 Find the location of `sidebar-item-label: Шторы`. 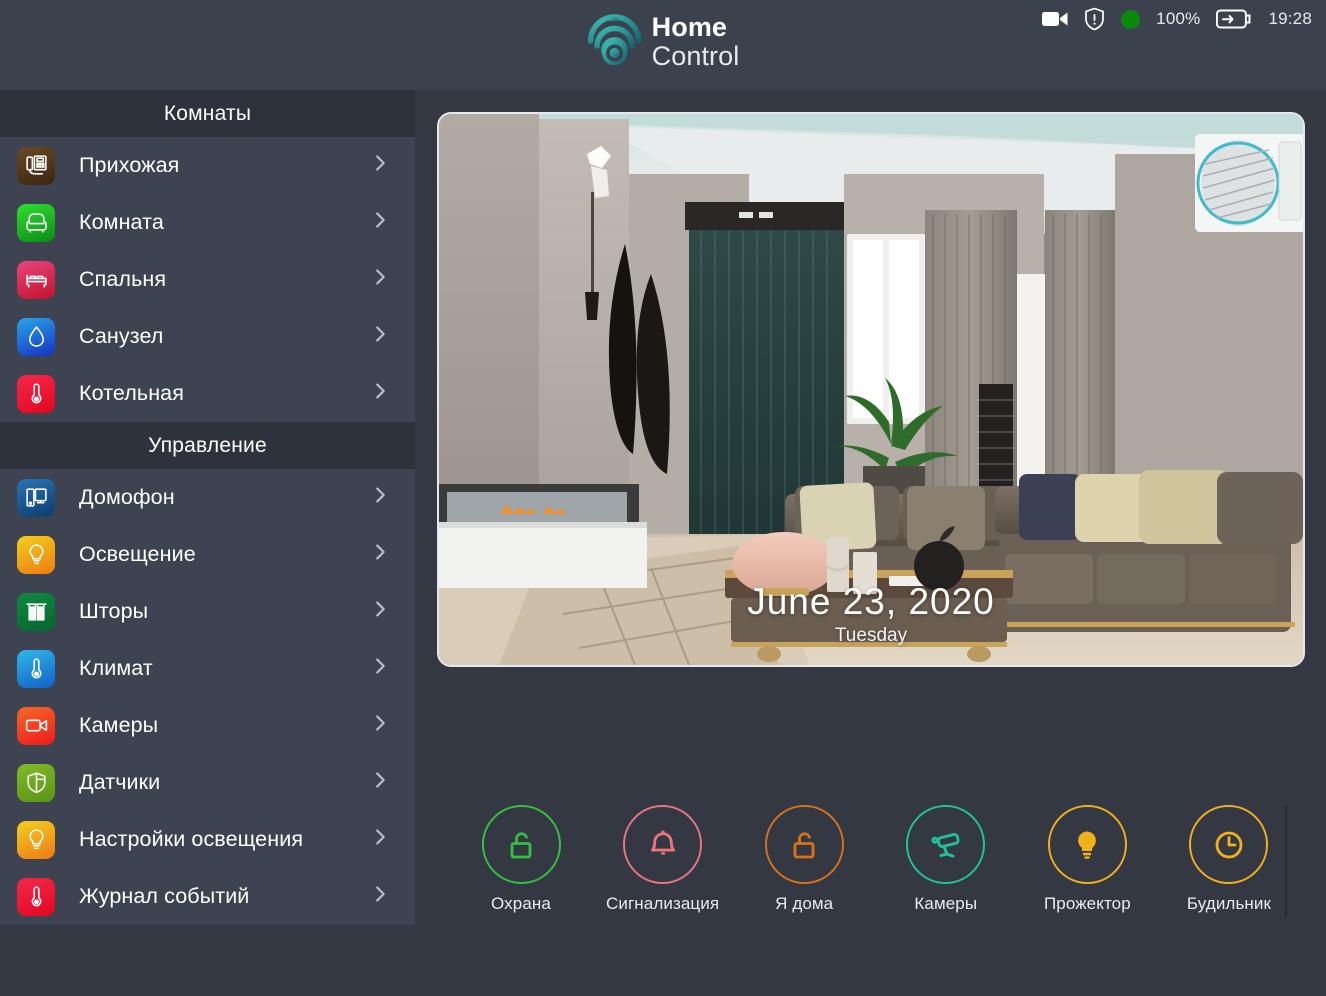

sidebar-item-label: Шторы is located at coordinates (114, 611).